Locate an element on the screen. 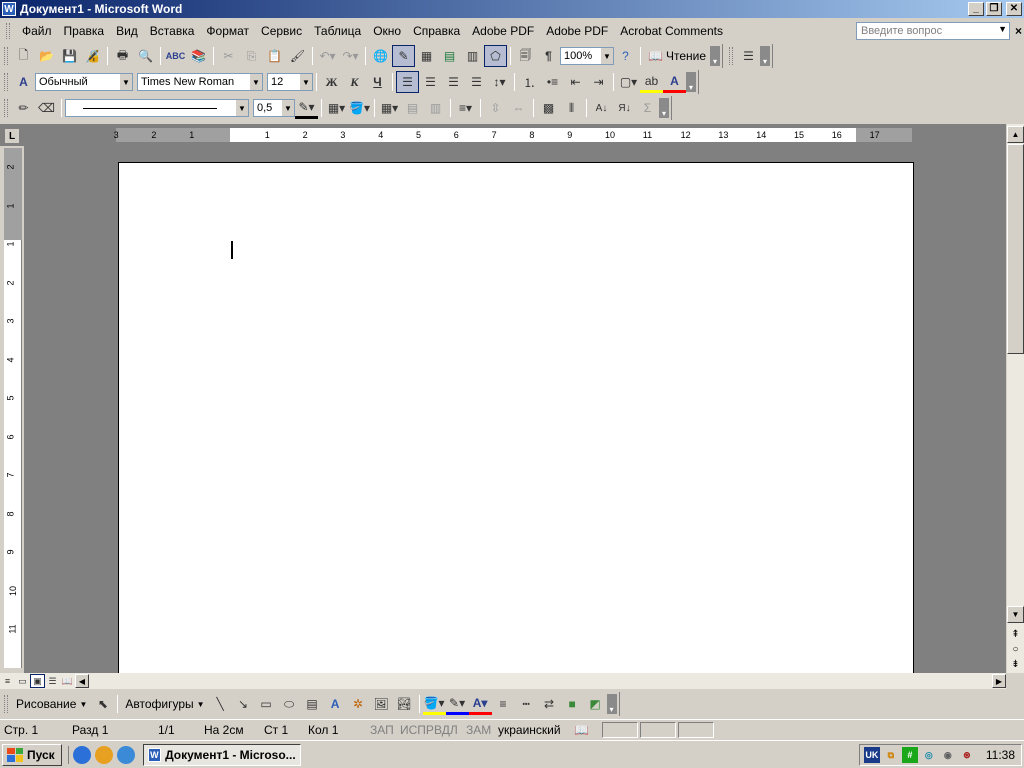 The image size is (1024, 768). normal-view-icon: ≡ is located at coordinates (7, 681).